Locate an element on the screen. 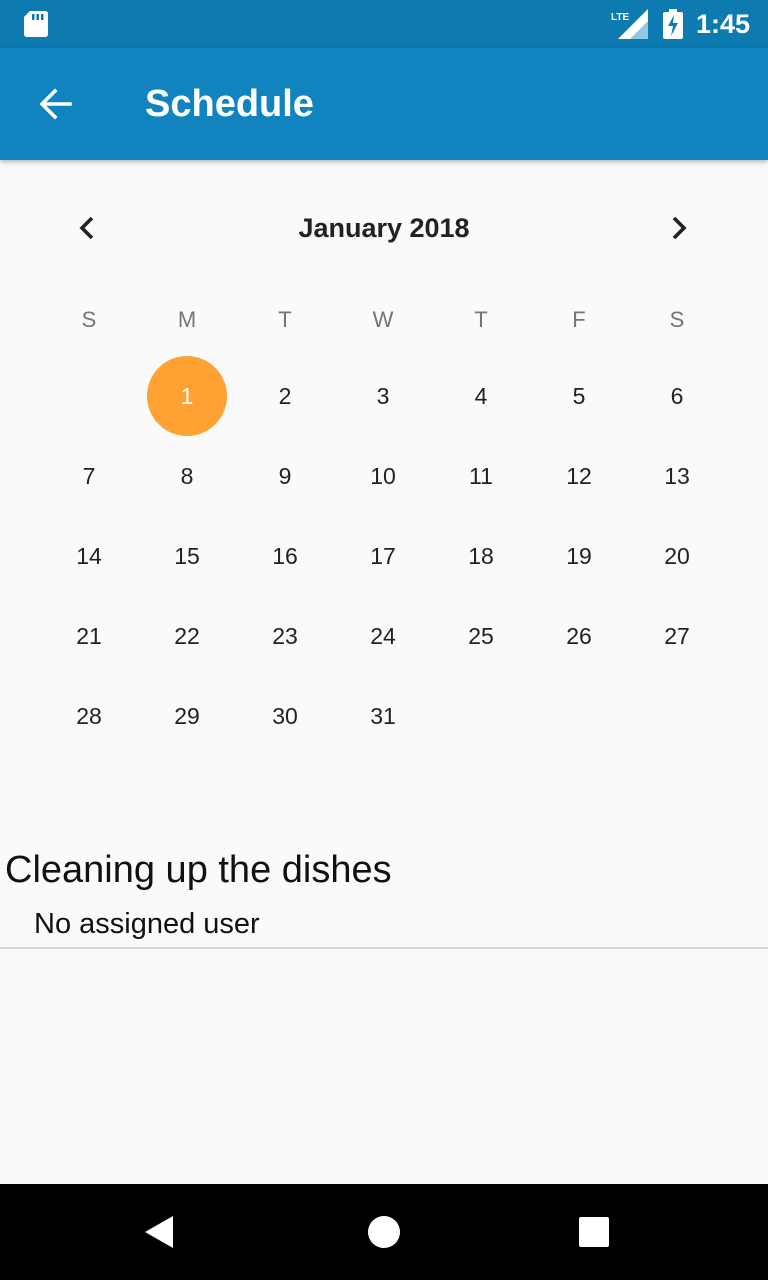 This screenshot has height=1280, width=768. day-number: 4 is located at coordinates (481, 396).